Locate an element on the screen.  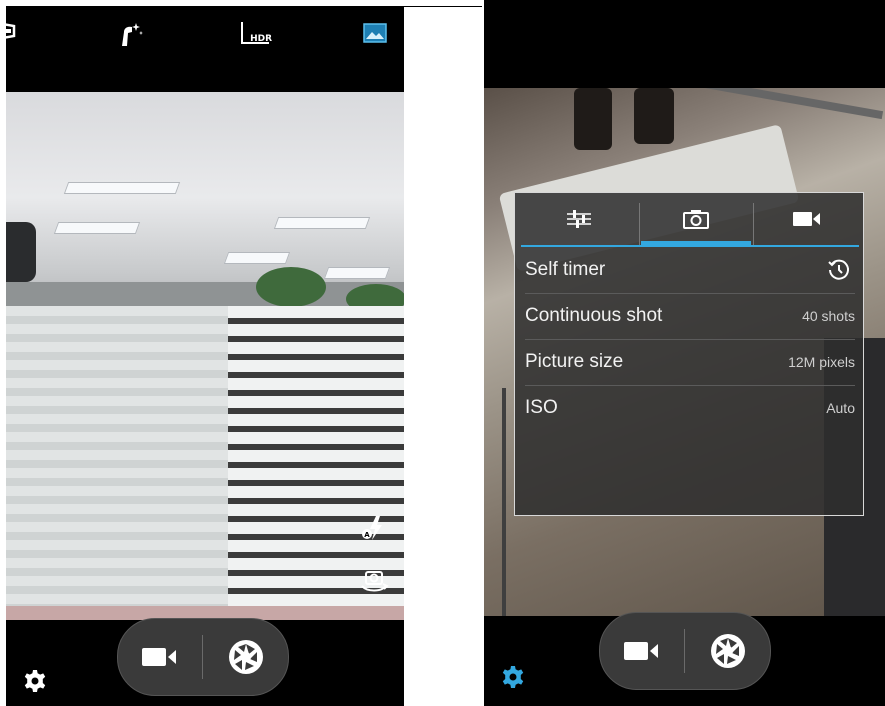
plant is located at coordinates (291, 287).